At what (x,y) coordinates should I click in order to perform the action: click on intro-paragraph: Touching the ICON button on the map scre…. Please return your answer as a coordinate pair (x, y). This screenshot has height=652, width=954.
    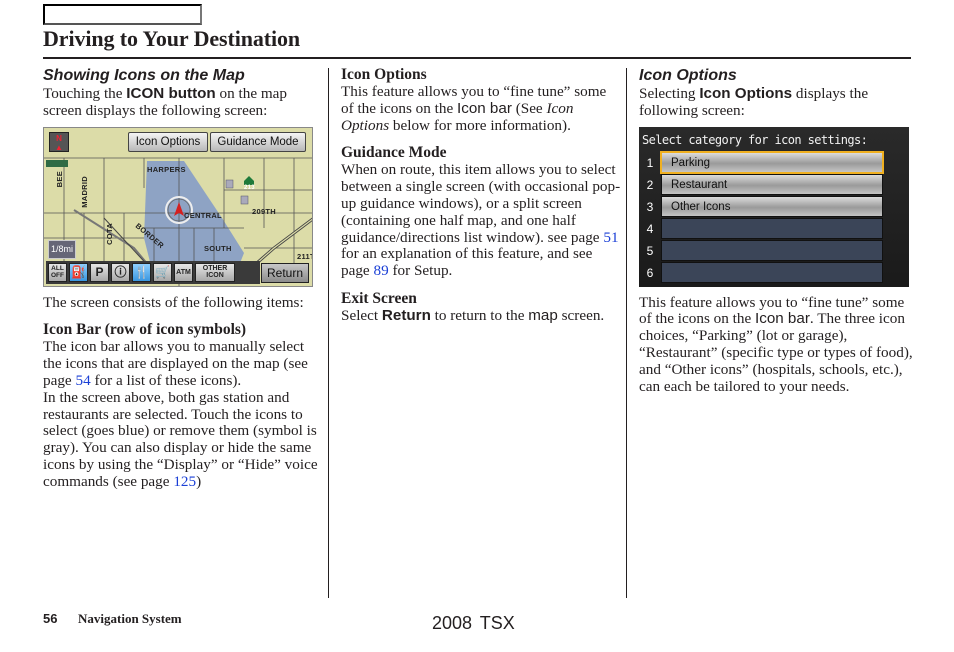
    Looking at the image, I should click on (165, 102).